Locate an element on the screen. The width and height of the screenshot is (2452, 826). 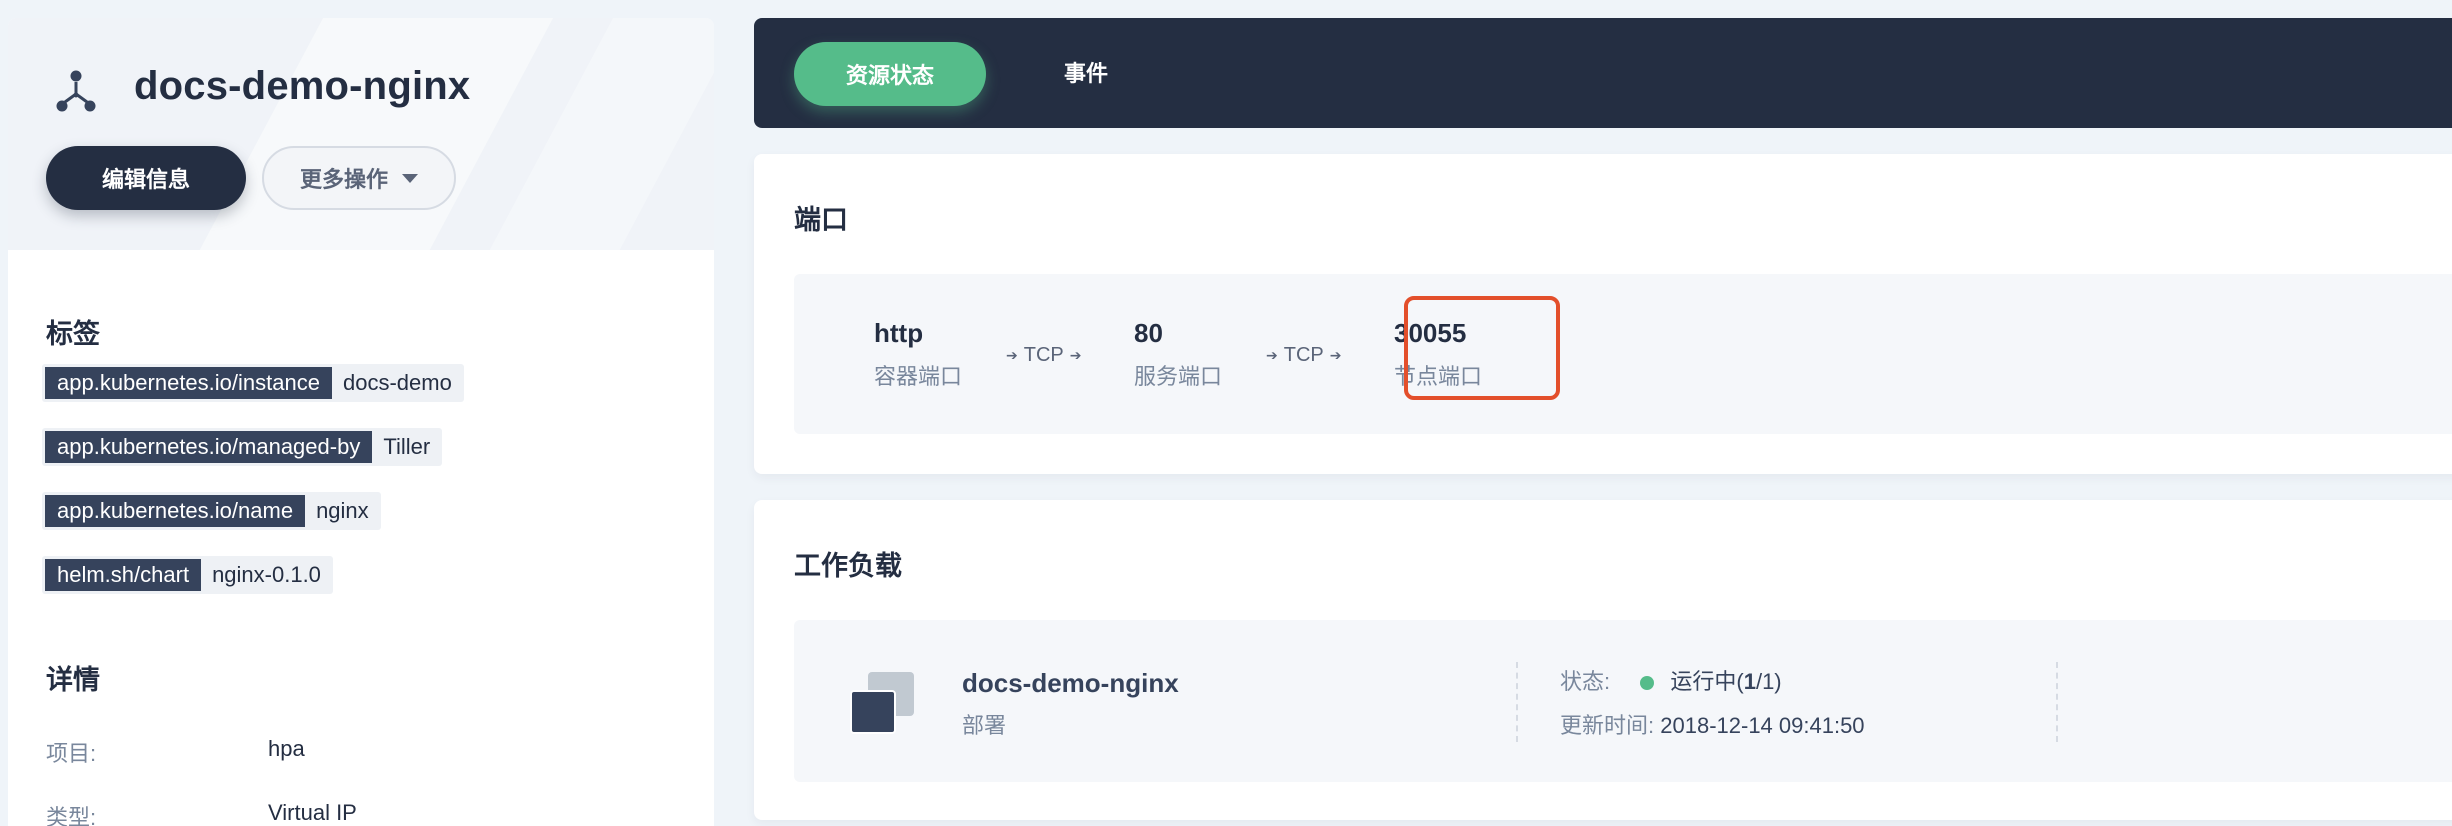
service-port-value: 80 is located at coordinates (1148, 333).